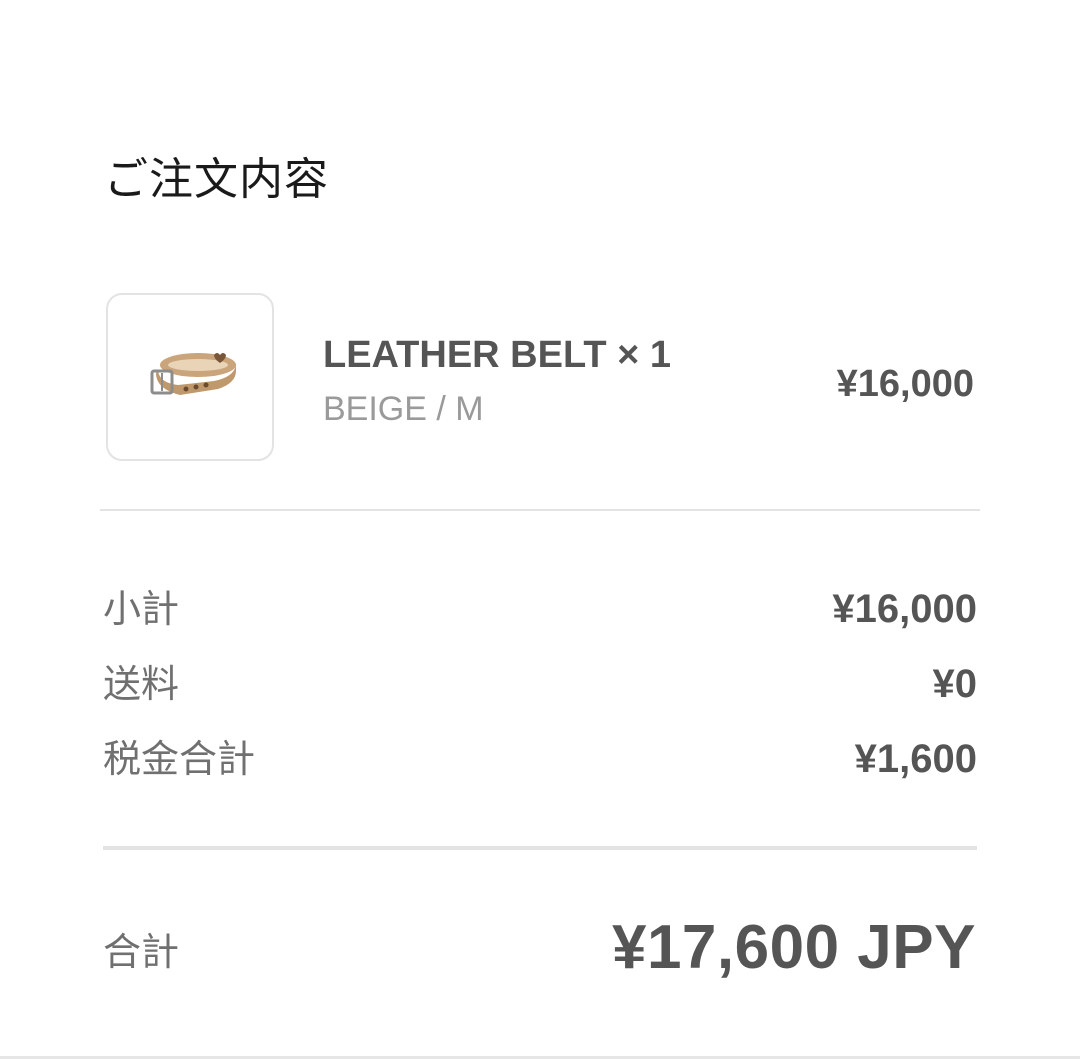 This screenshot has height=1059, width=1080. Describe the element at coordinates (179, 759) in the screenshot. I see `tax-label: 税金合計` at that location.